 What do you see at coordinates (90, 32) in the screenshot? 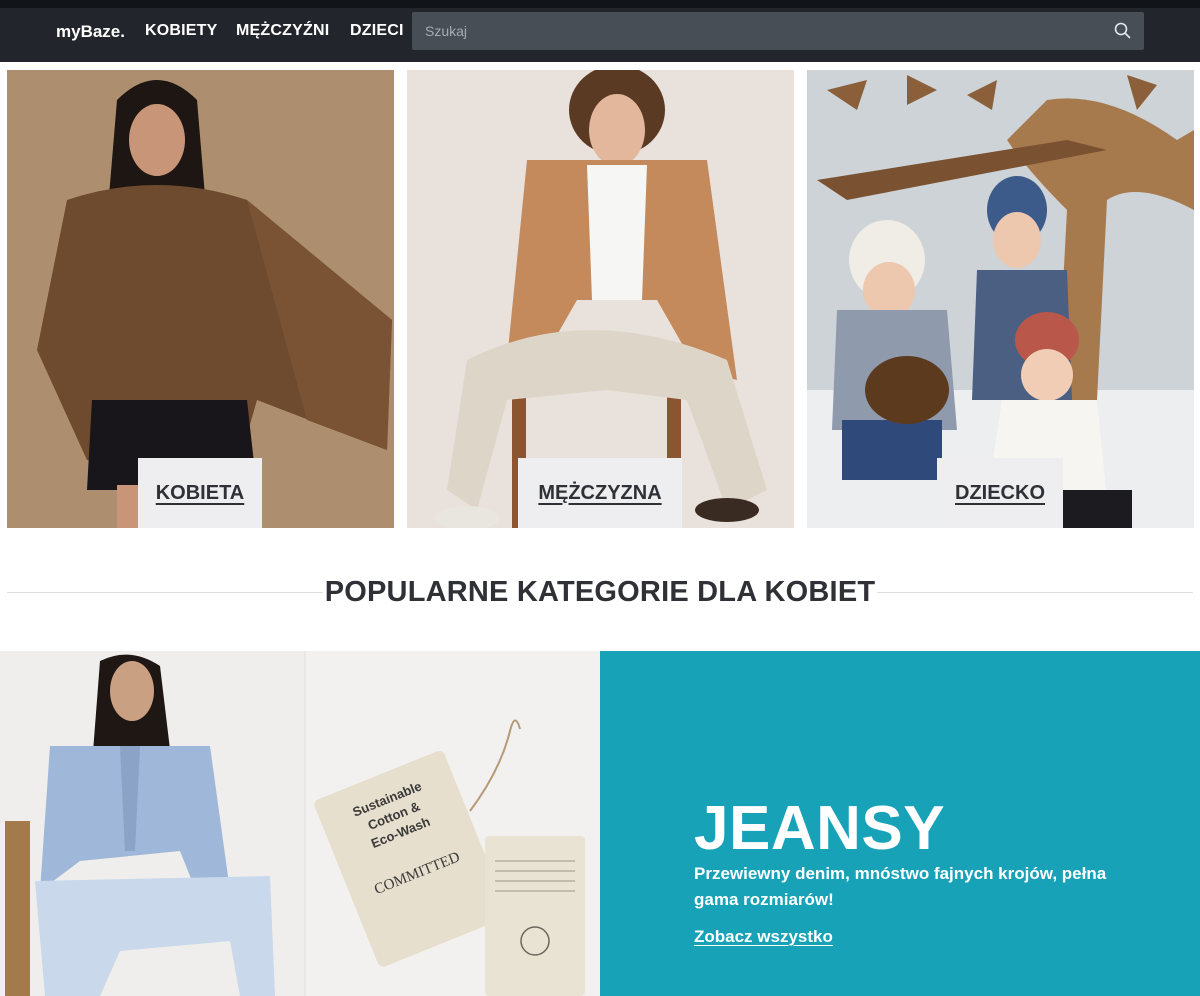
I see `brand-logo: myBaze.` at bounding box center [90, 32].